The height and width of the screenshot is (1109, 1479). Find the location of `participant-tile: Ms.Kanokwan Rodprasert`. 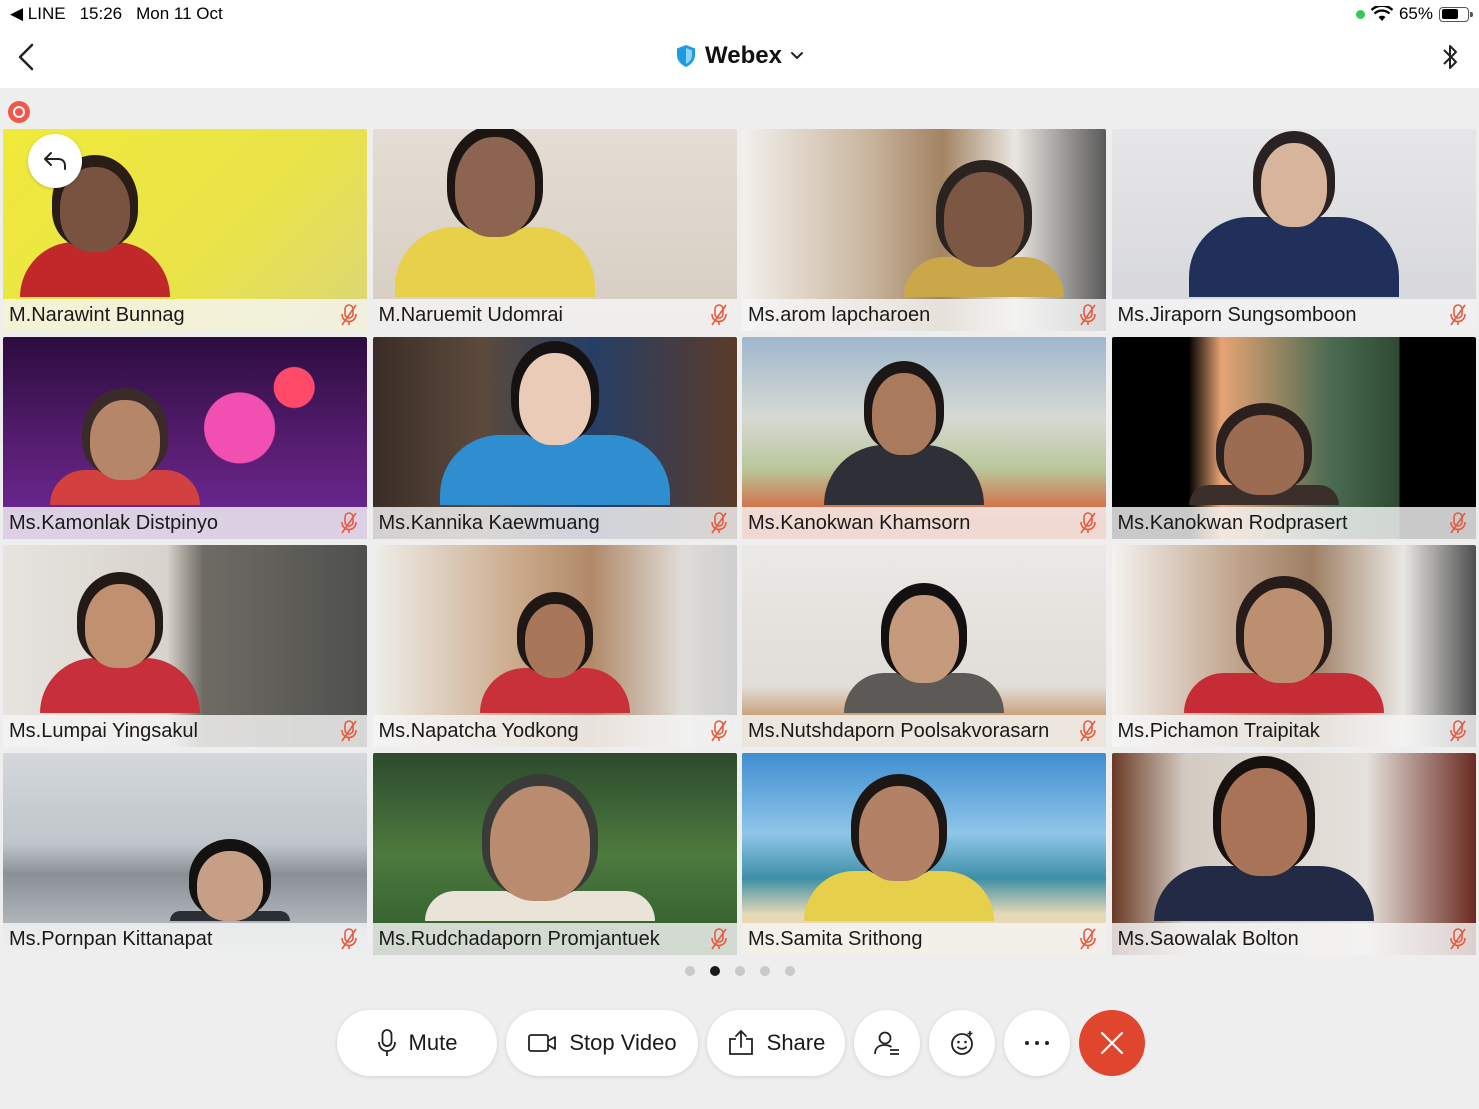

participant-tile: Ms.Kanokwan Rodprasert is located at coordinates (1293, 438).